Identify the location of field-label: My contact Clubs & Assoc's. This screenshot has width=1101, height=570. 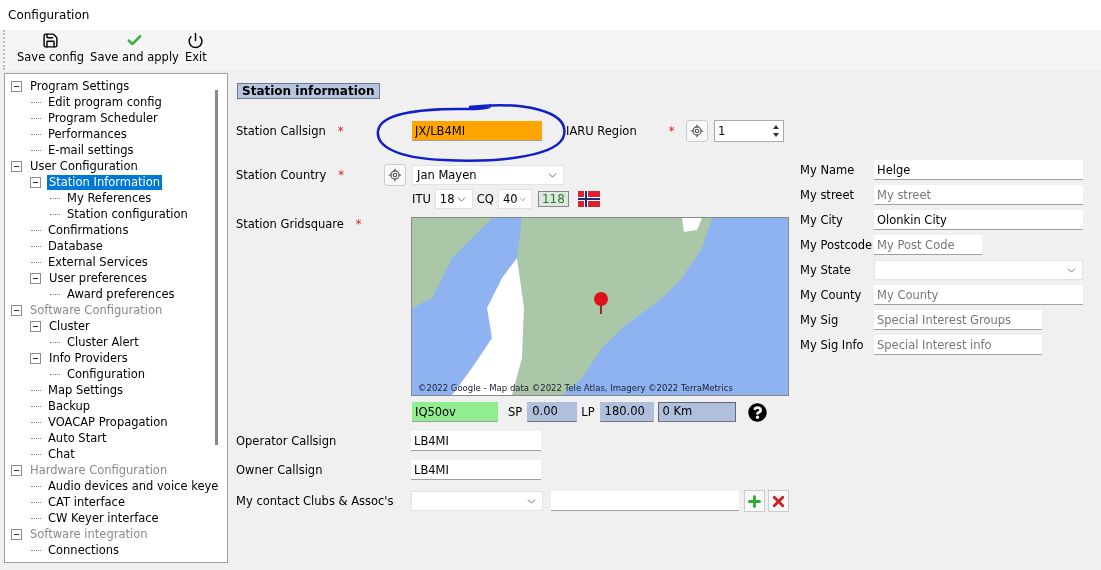
(315, 501).